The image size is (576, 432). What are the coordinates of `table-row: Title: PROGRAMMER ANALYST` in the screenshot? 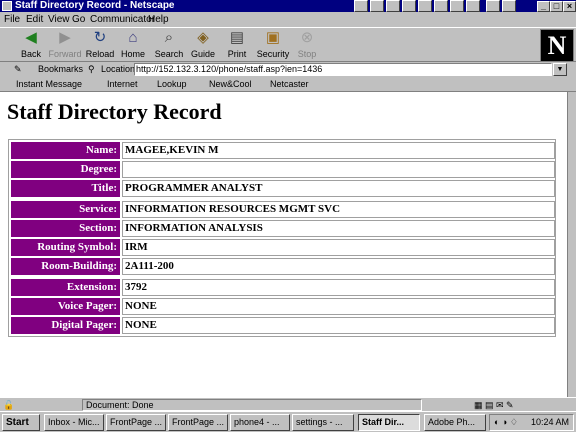 It's located at (283, 188).